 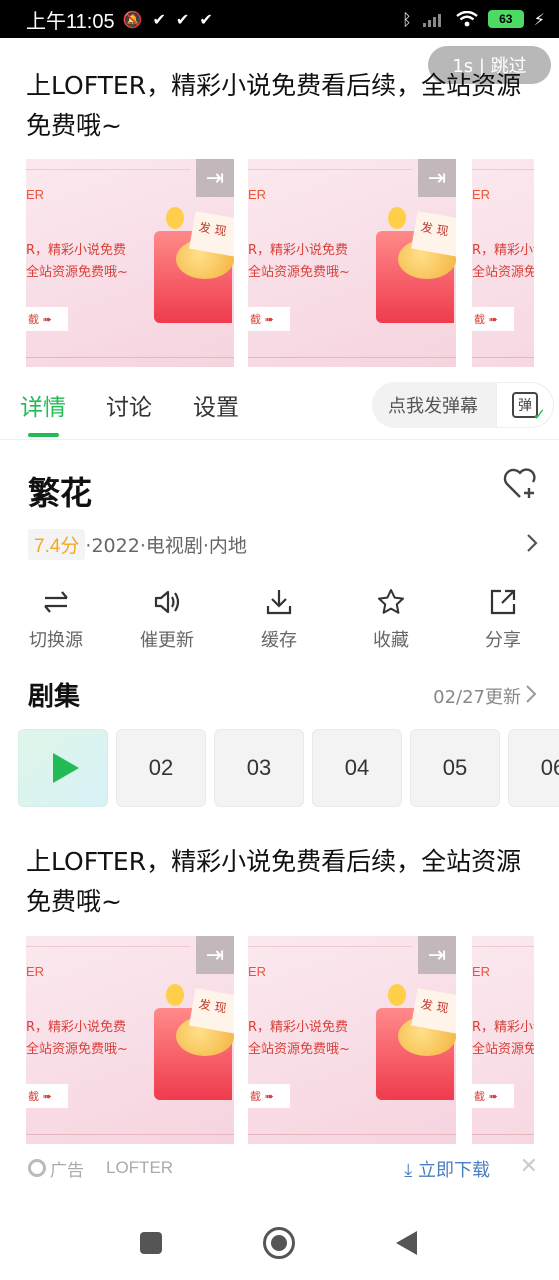 What do you see at coordinates (167, 619) in the screenshot?
I see `request-update-button: 催更新` at bounding box center [167, 619].